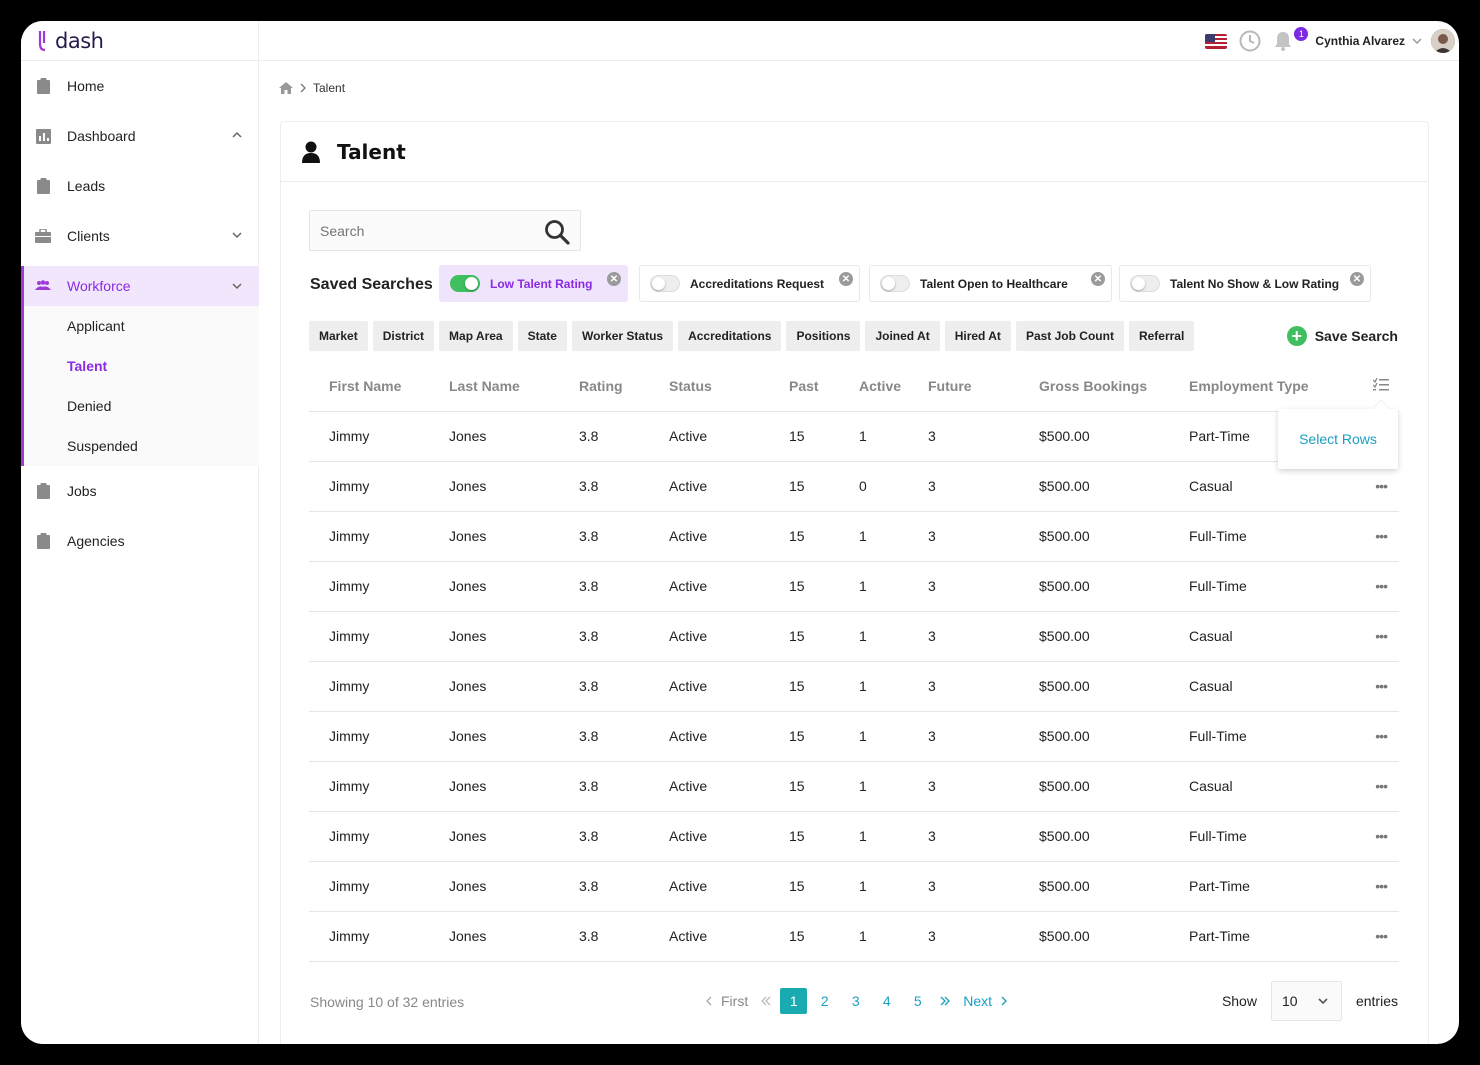 The height and width of the screenshot is (1065, 1480). I want to click on column-header: Past, so click(824, 387).